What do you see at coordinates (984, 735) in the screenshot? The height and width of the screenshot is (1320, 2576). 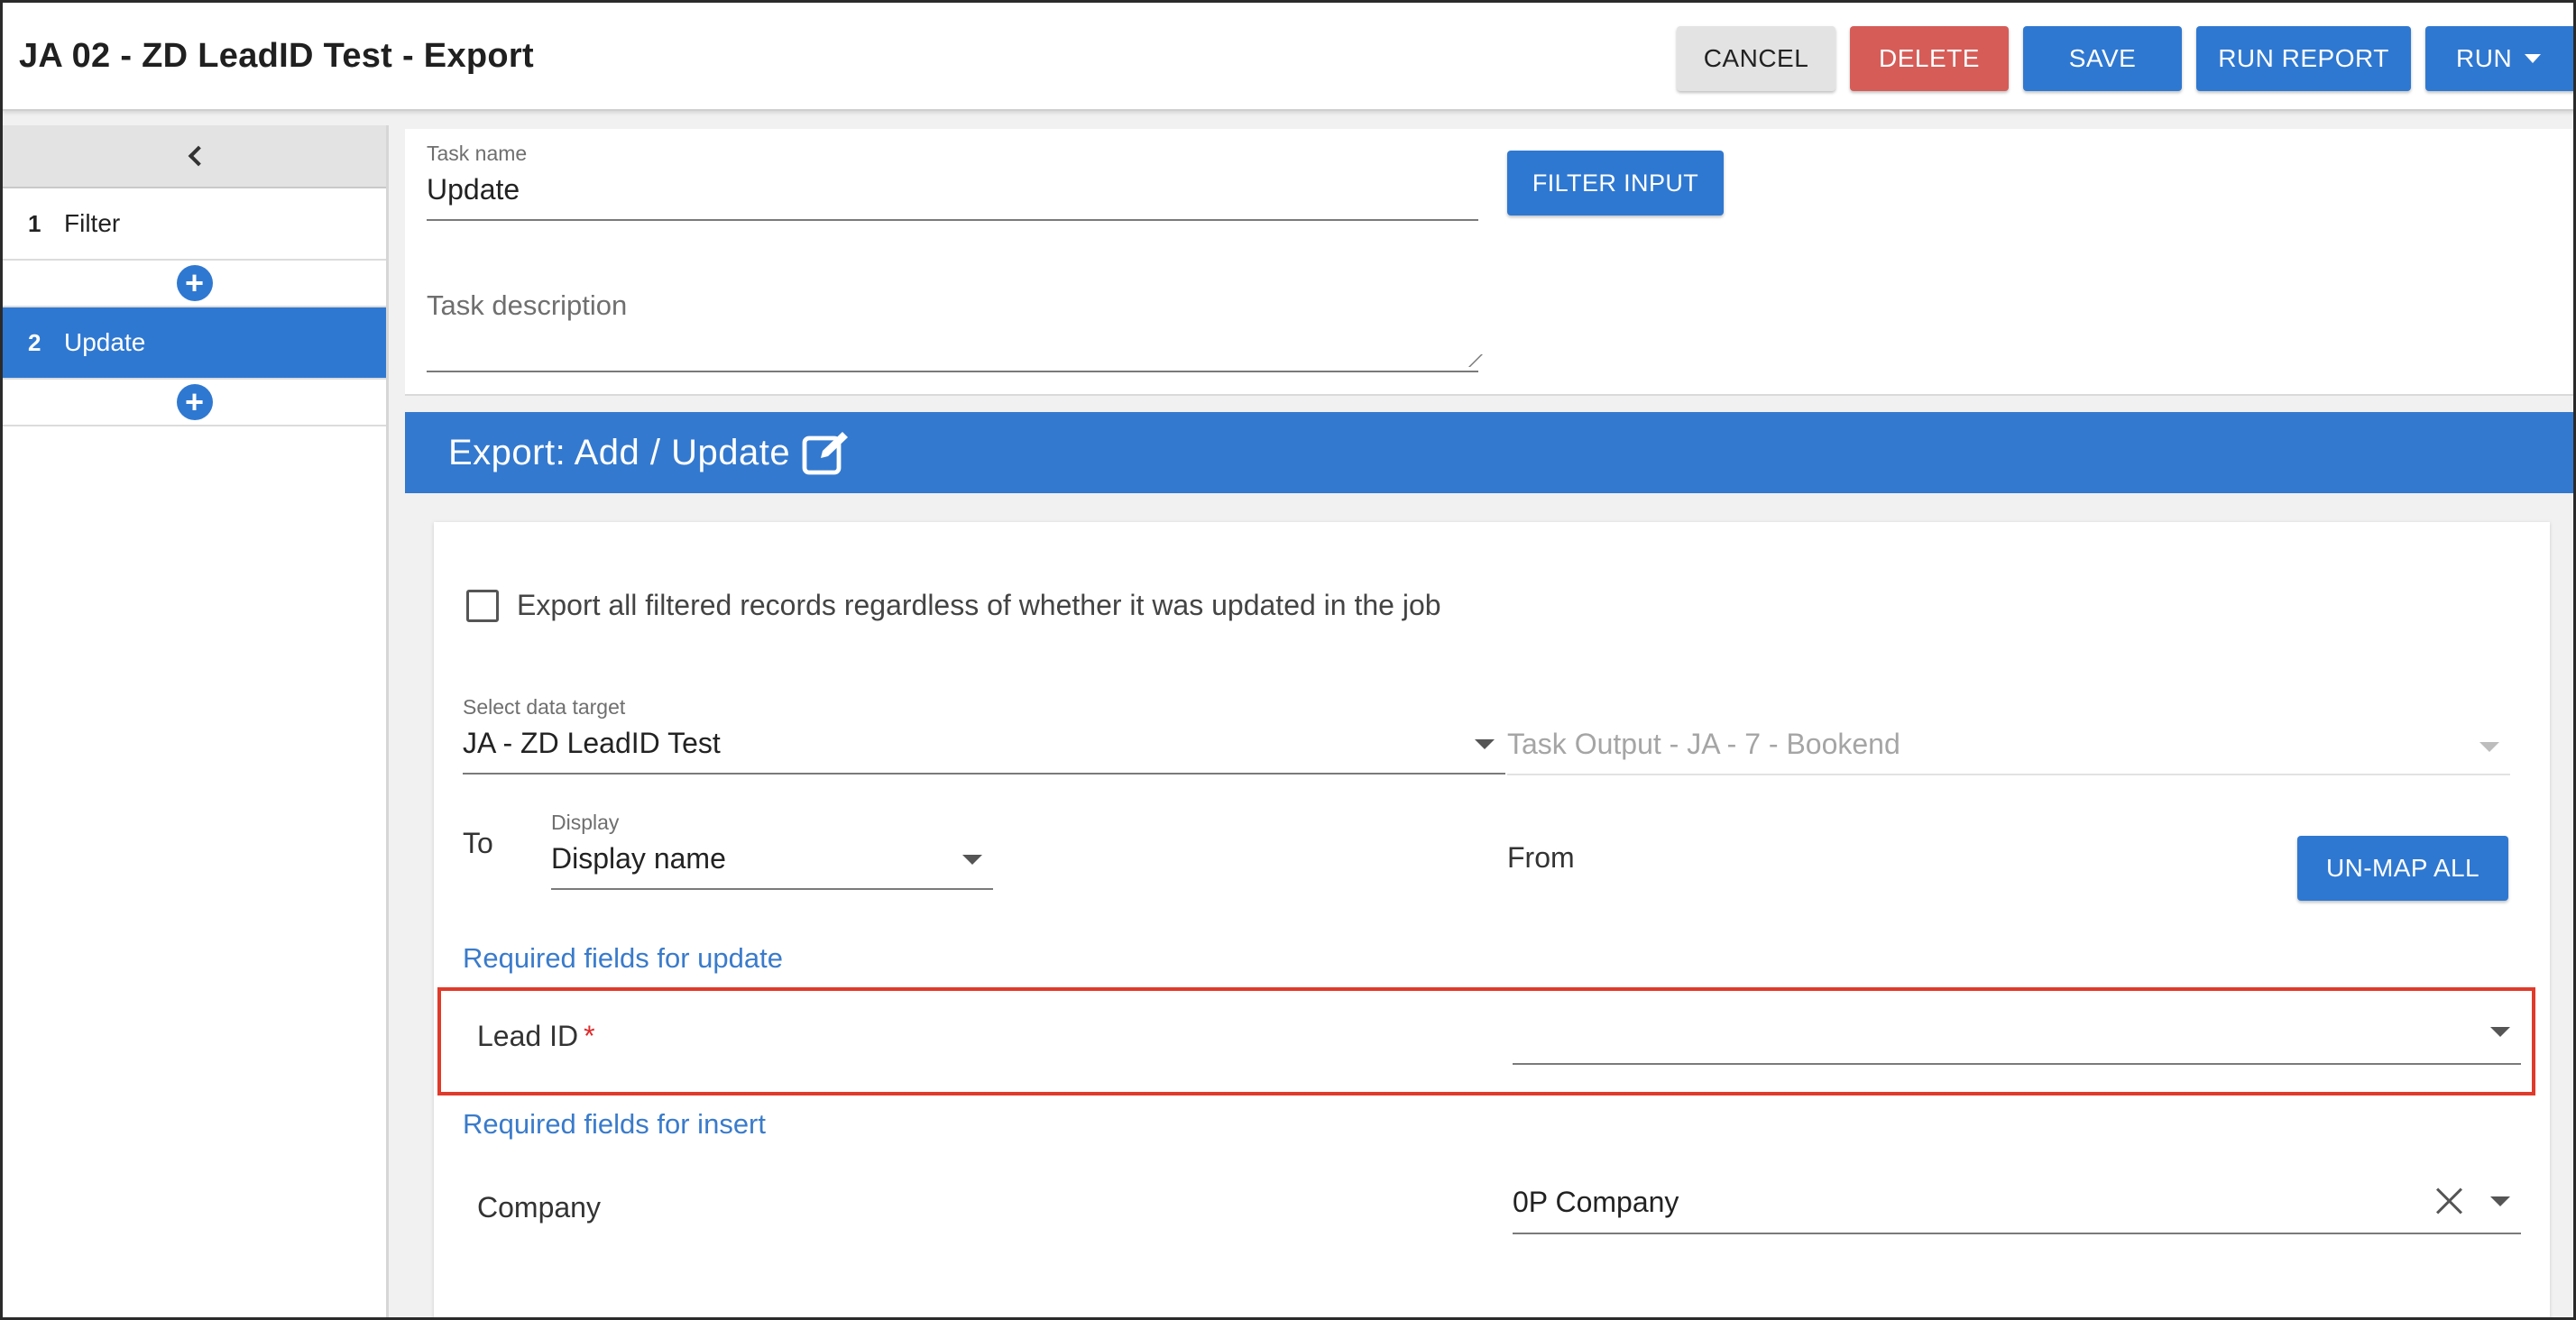 I see `data-target-select: Select data target JA - ZD LeadID Test` at bounding box center [984, 735].